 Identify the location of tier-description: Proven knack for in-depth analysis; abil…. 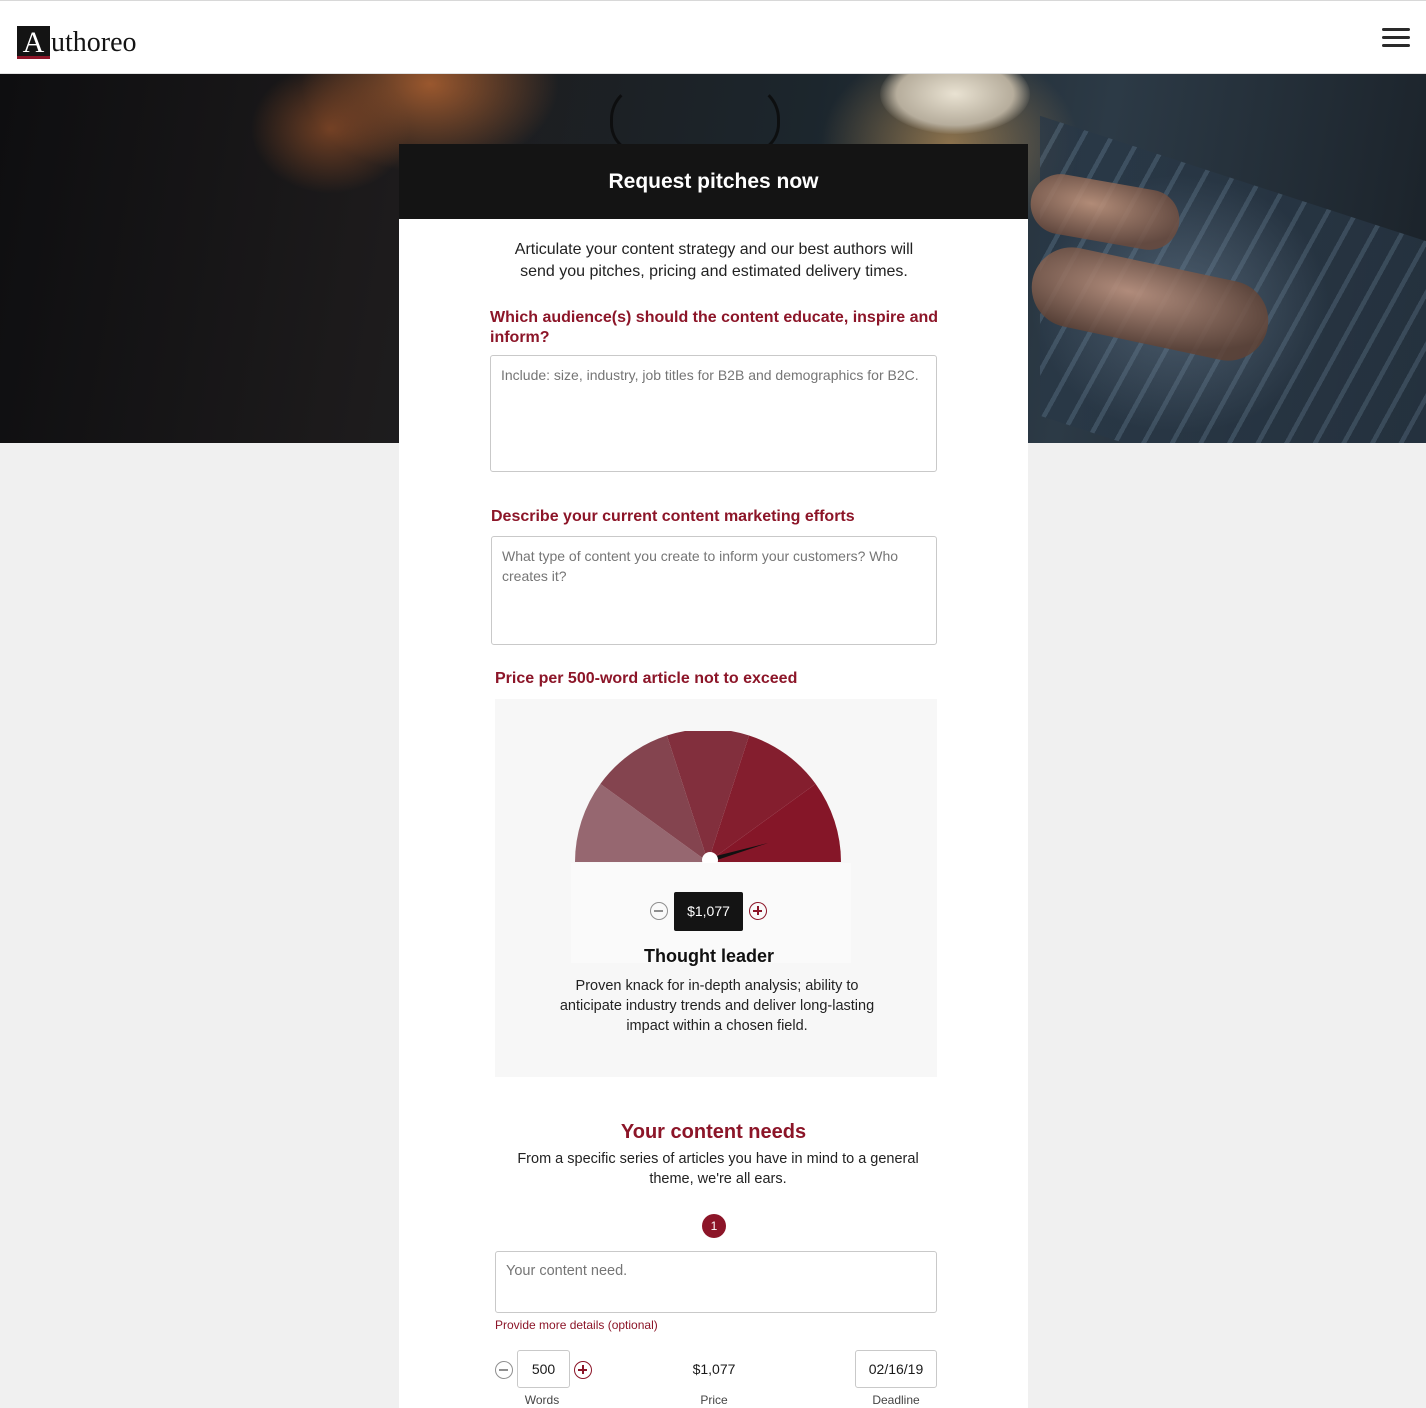
(717, 1006).